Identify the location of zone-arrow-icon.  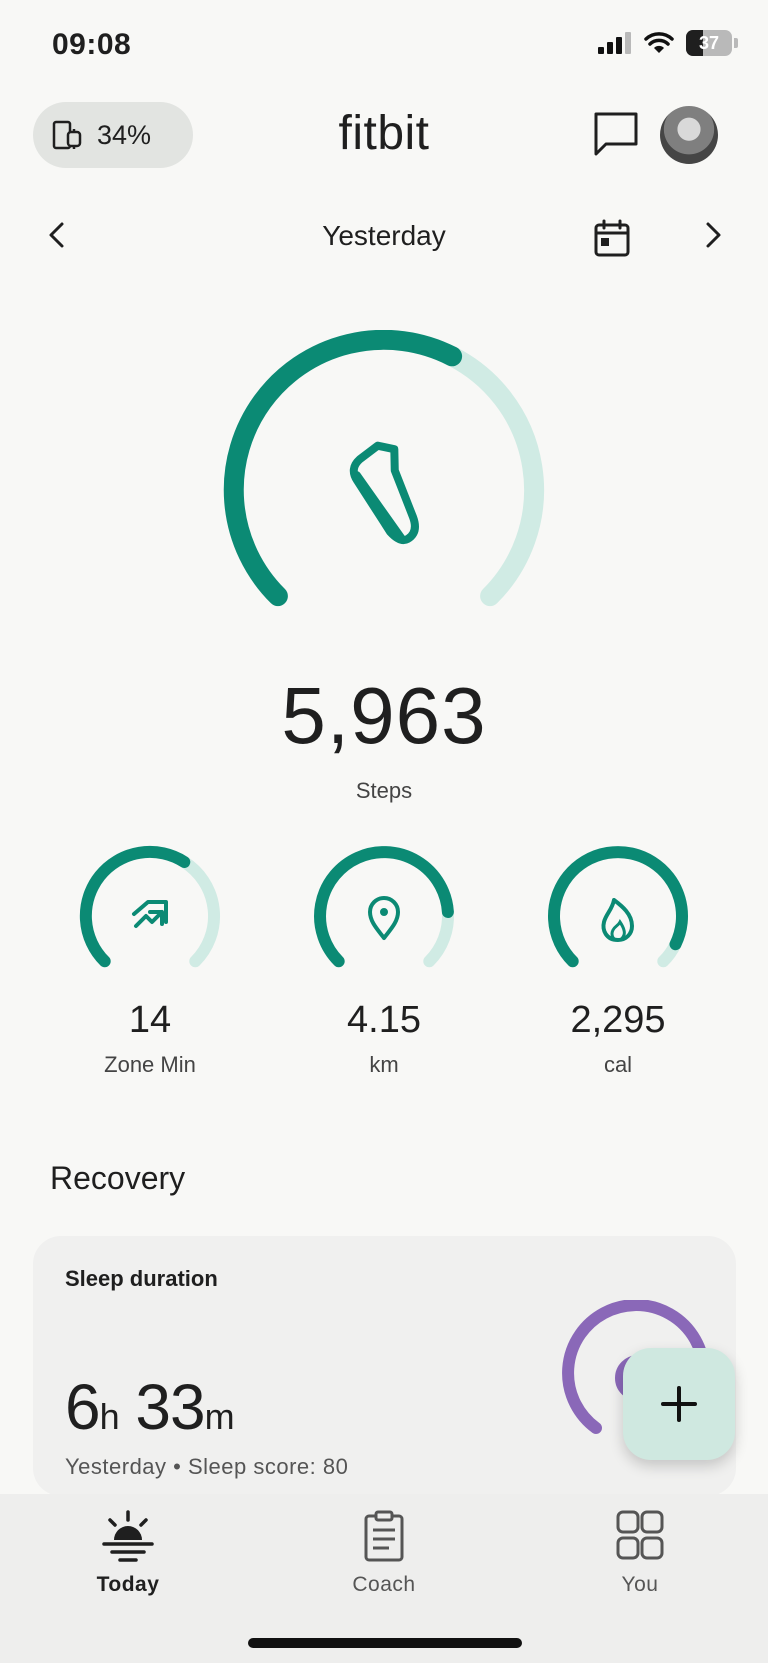
(150, 914).